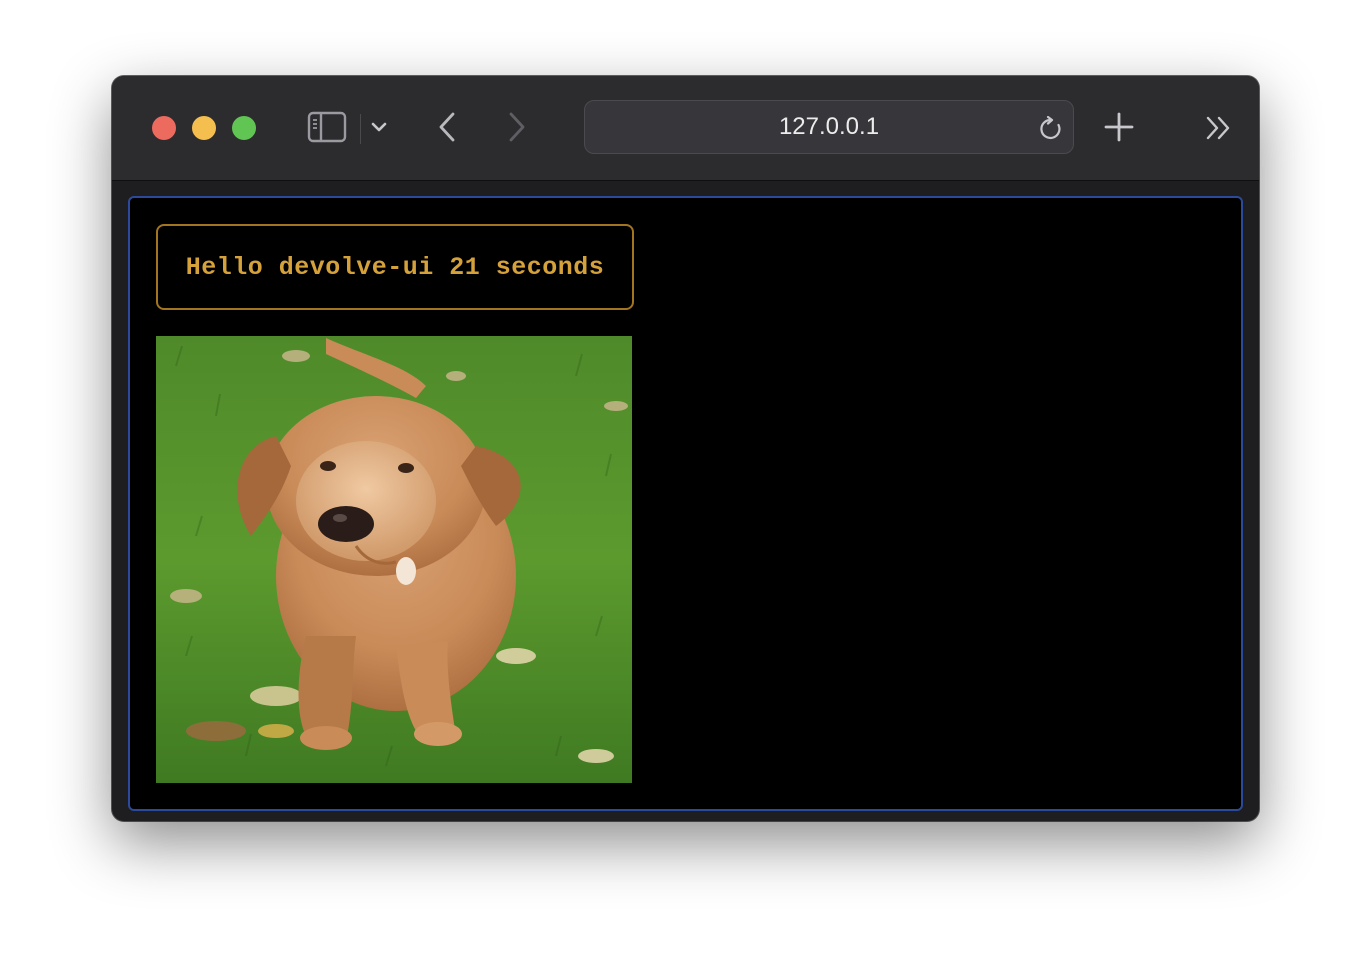 Image resolution: width=1372 pixels, height=970 pixels. I want to click on reload-button, so click(1051, 129).